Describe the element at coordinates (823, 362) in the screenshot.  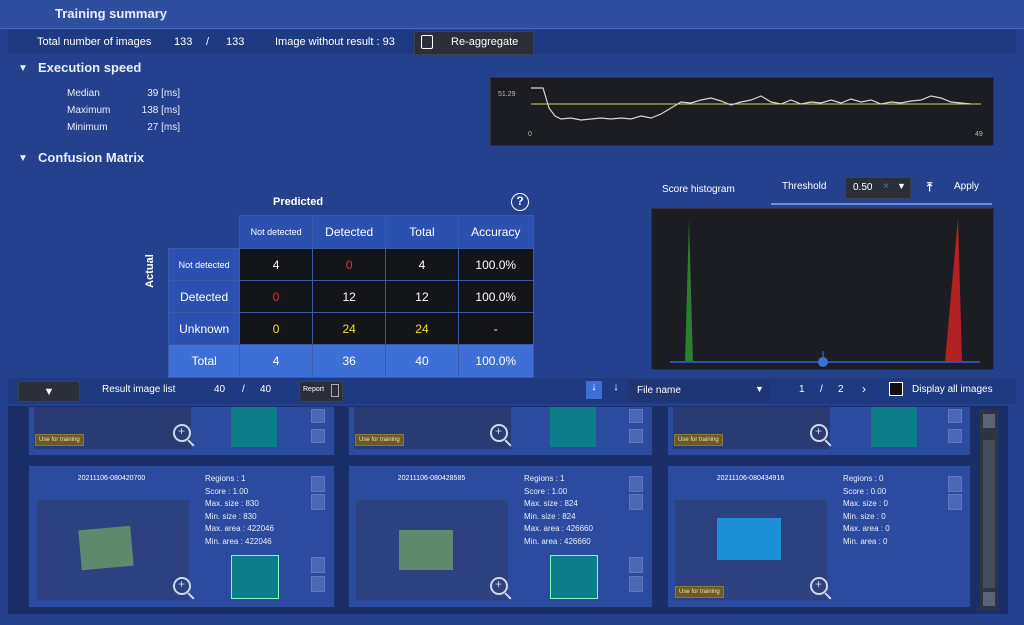
I see `threshold-handle` at that location.